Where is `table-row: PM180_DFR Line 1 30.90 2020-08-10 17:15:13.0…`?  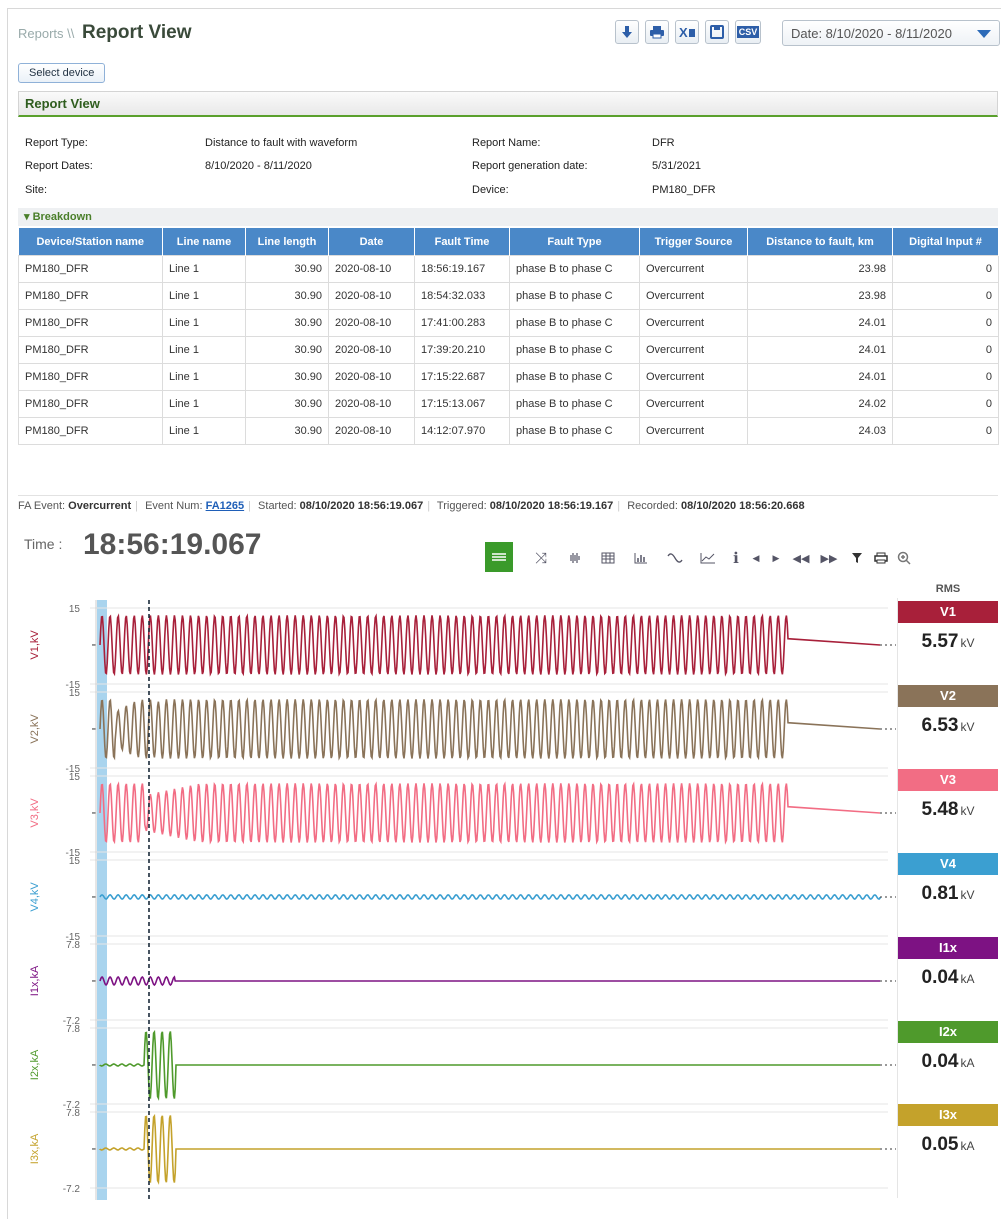 table-row: PM180_DFR Line 1 30.90 2020-08-10 17:15:13.0… is located at coordinates (508, 404).